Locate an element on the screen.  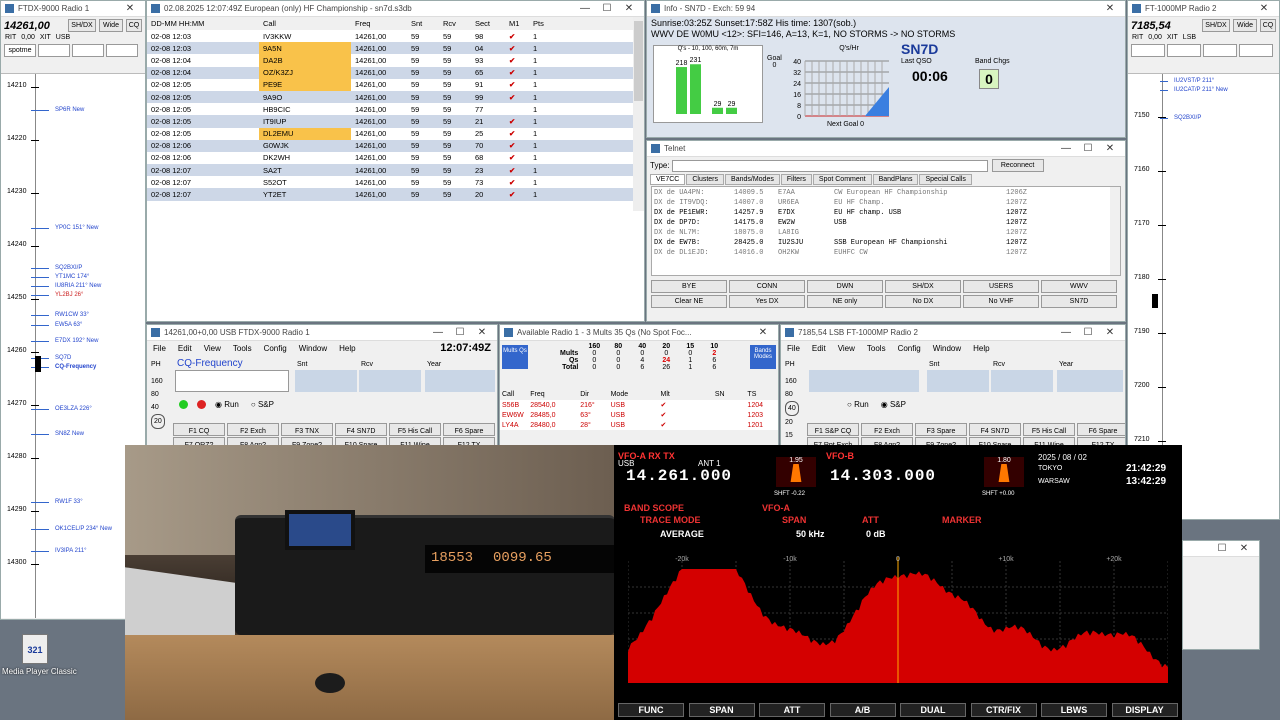
spot-entry: SN8Z New is located at coordinates (57, 434).